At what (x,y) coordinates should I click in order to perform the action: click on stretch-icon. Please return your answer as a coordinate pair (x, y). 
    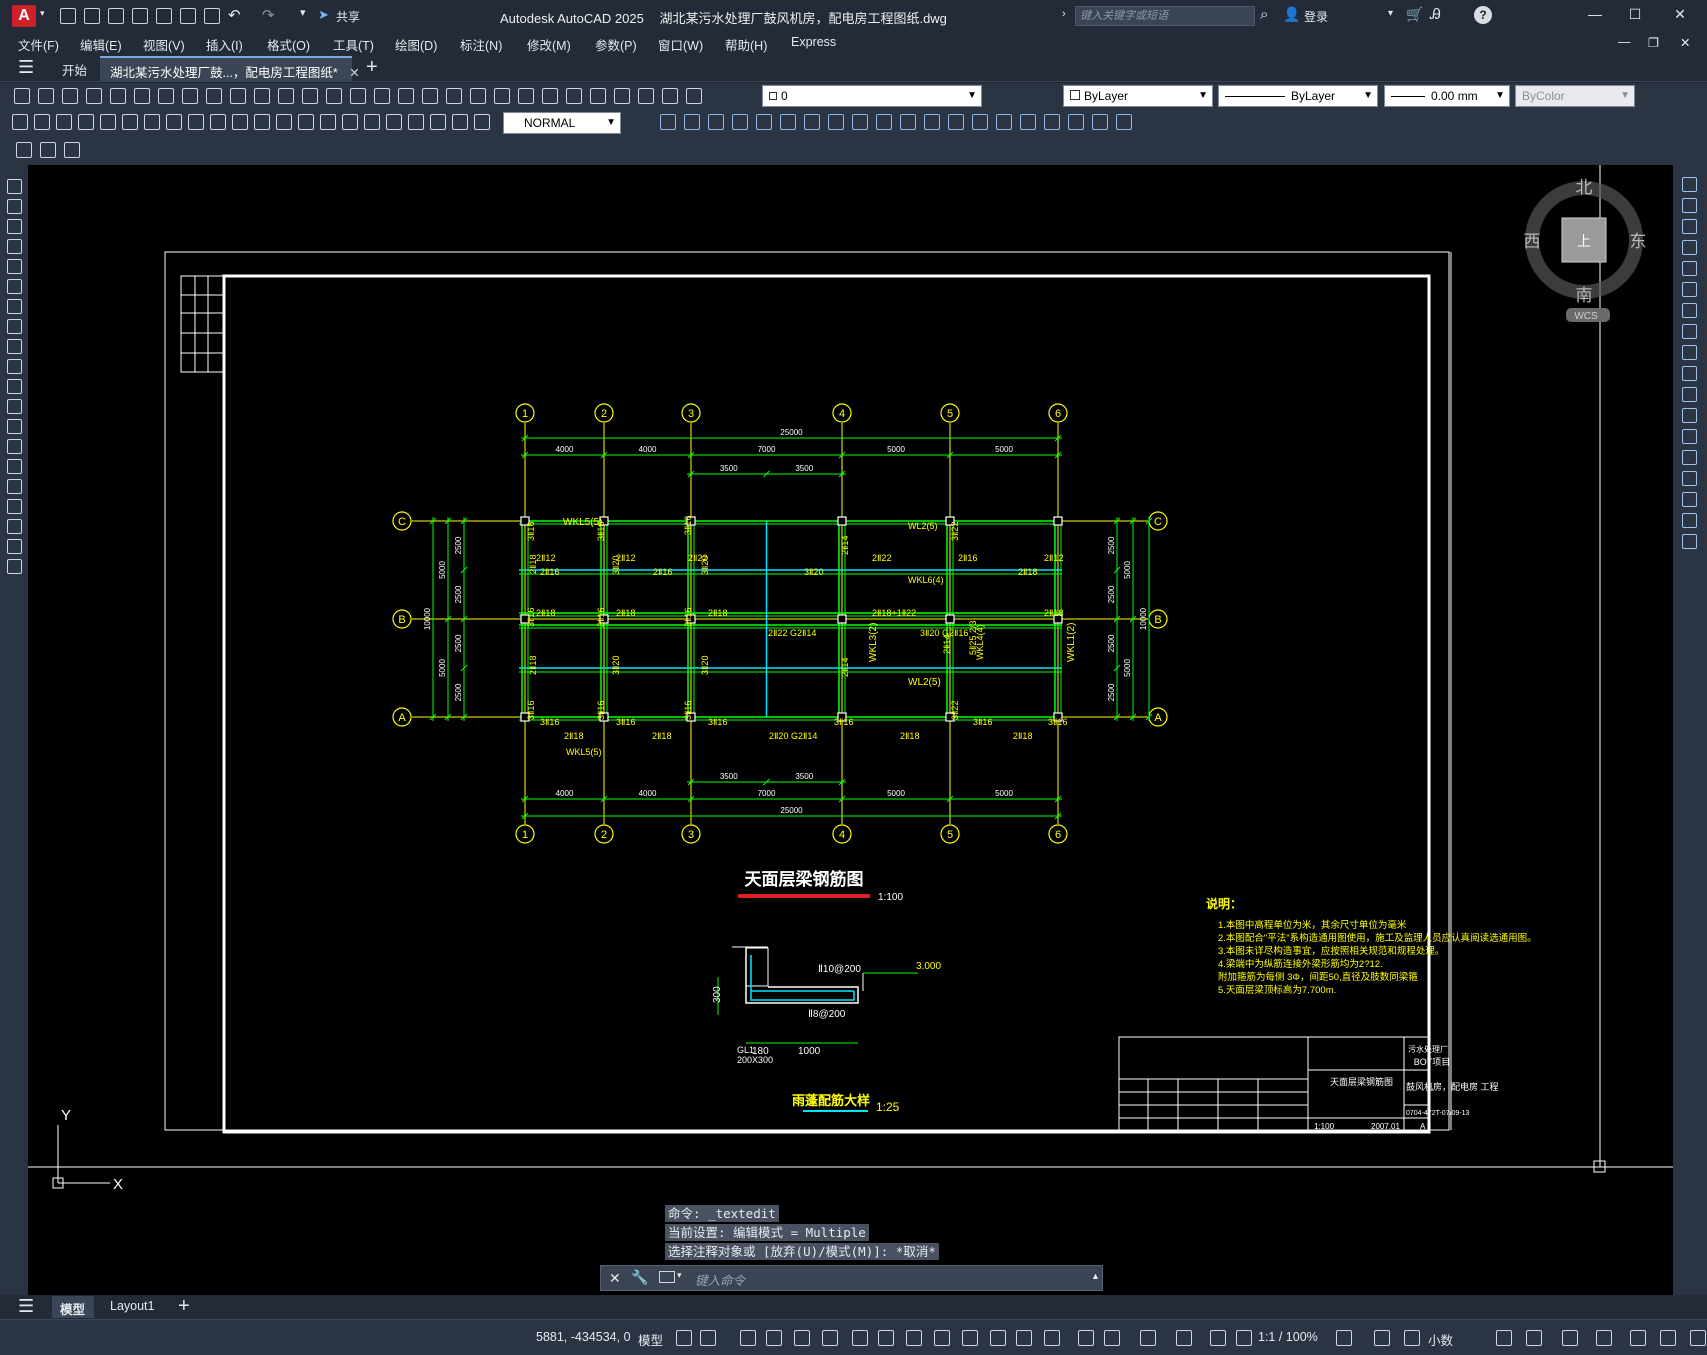
    Looking at the image, I should click on (1689, 352).